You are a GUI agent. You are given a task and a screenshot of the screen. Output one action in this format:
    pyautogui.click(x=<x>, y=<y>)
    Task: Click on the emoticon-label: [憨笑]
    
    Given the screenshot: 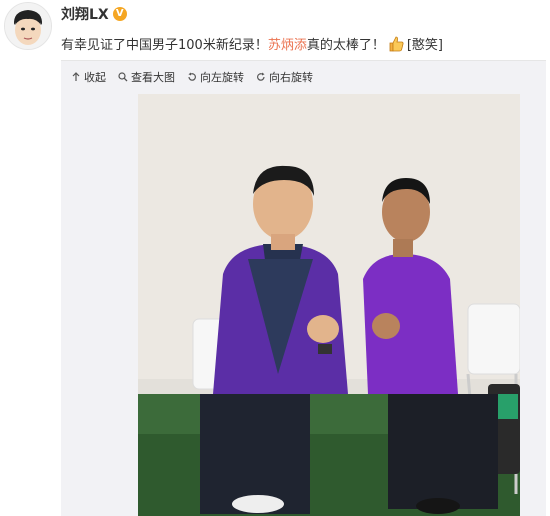 What is the action you would take?
    pyautogui.click(x=425, y=45)
    